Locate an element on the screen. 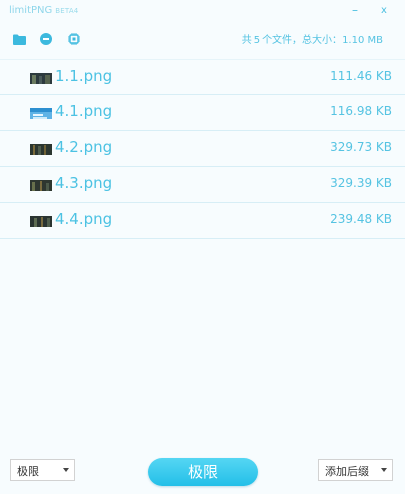 The image size is (405, 494). file-row: 4.4.png 239.48 KB is located at coordinates (202, 221).